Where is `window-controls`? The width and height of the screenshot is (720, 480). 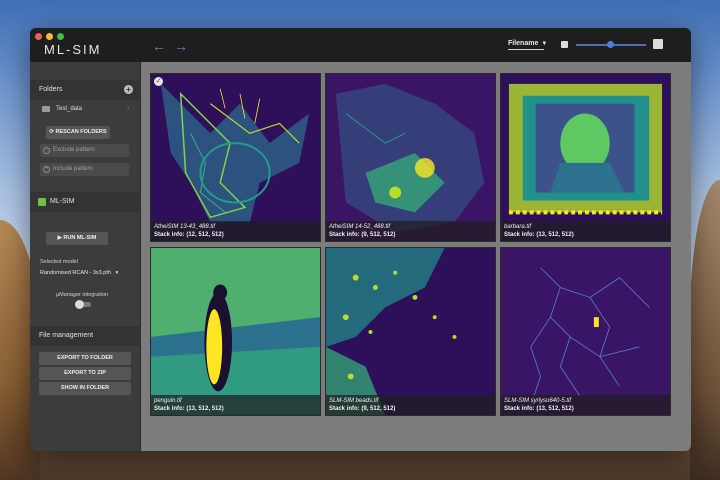
window-controls is located at coordinates (49, 36).